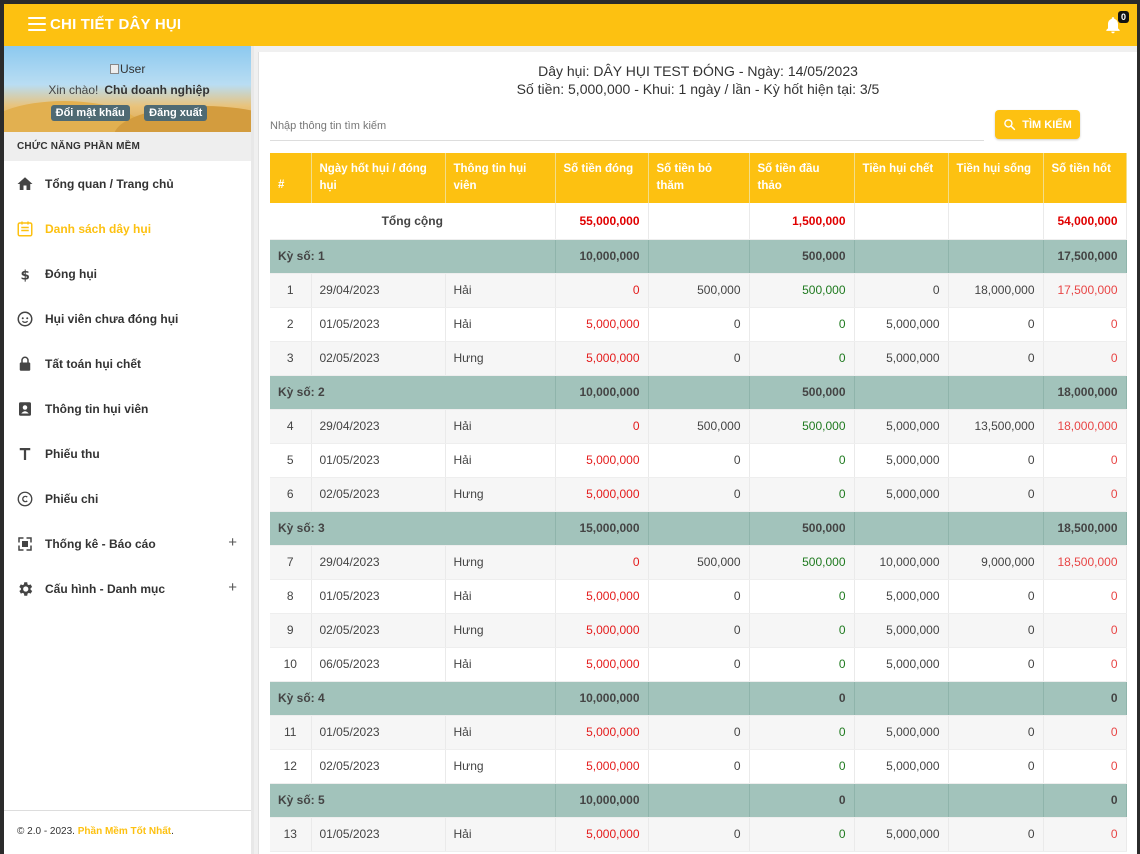  I want to click on logout-button: Đăng xuất, so click(176, 113).